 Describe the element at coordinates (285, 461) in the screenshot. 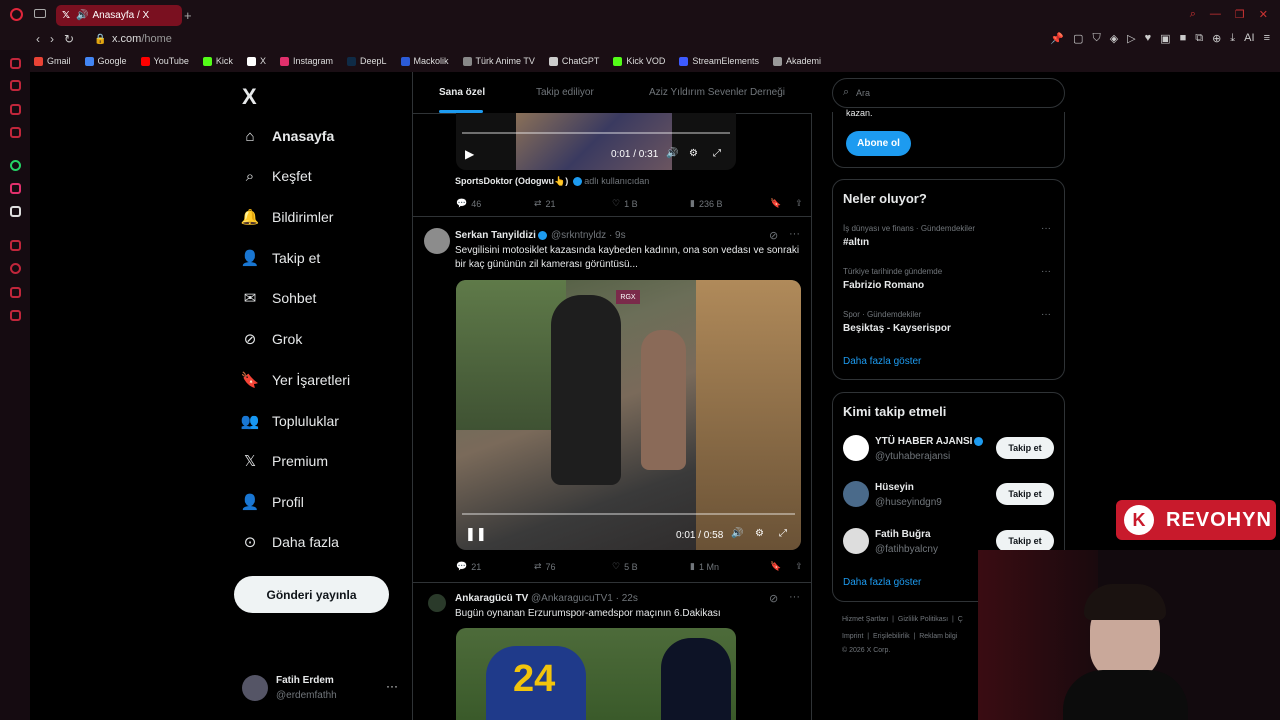

I see `nav-item-premium: 𝕏 Premium` at that location.